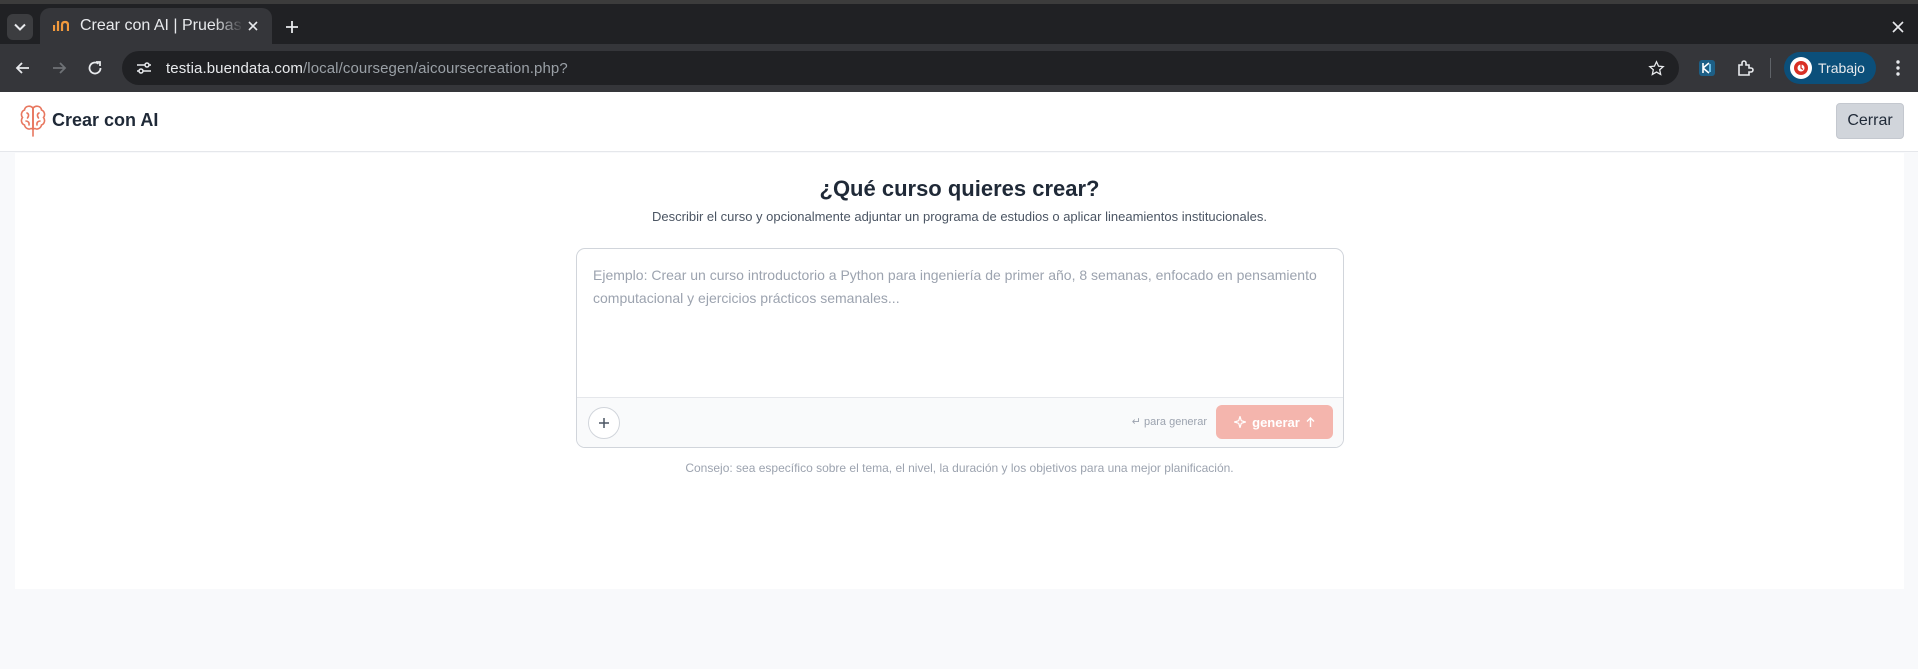 The width and height of the screenshot is (1918, 669). I want to click on reload-button, so click(95, 68).